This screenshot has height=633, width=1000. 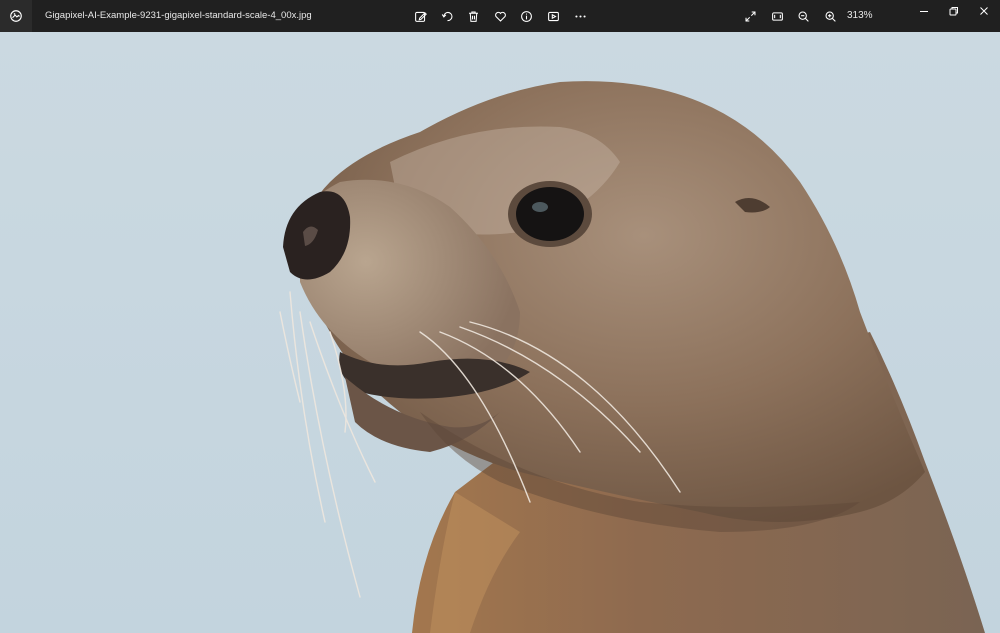 What do you see at coordinates (803, 16) in the screenshot?
I see `zoom-out-icon` at bounding box center [803, 16].